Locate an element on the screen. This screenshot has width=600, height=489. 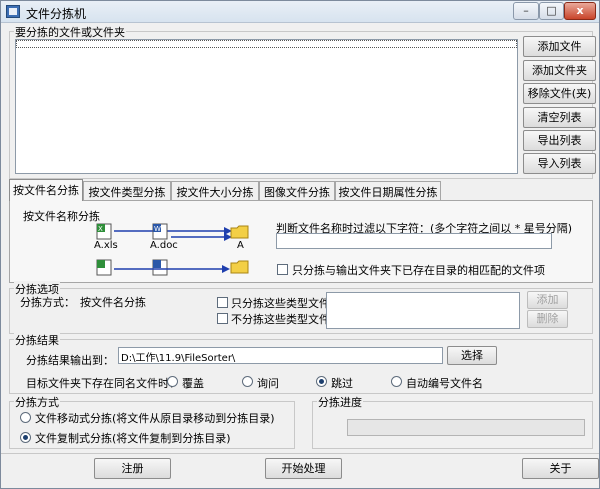
exclude-types-checkbox is located at coordinates (222, 318).